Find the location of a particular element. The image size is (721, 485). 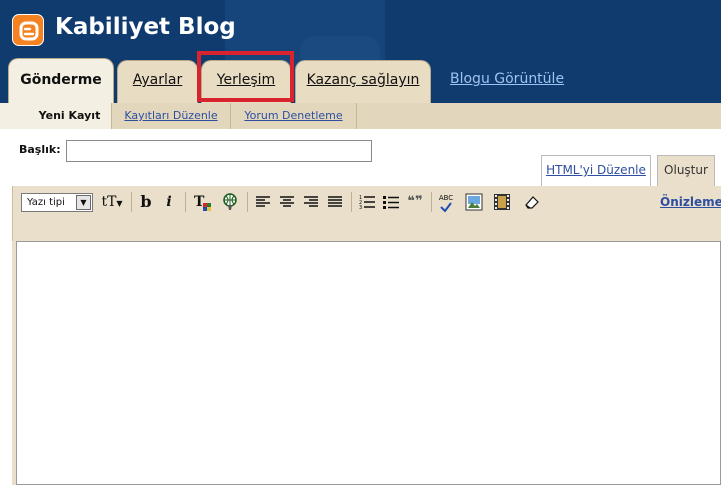

tab-compose: Oluştur is located at coordinates (686, 170).